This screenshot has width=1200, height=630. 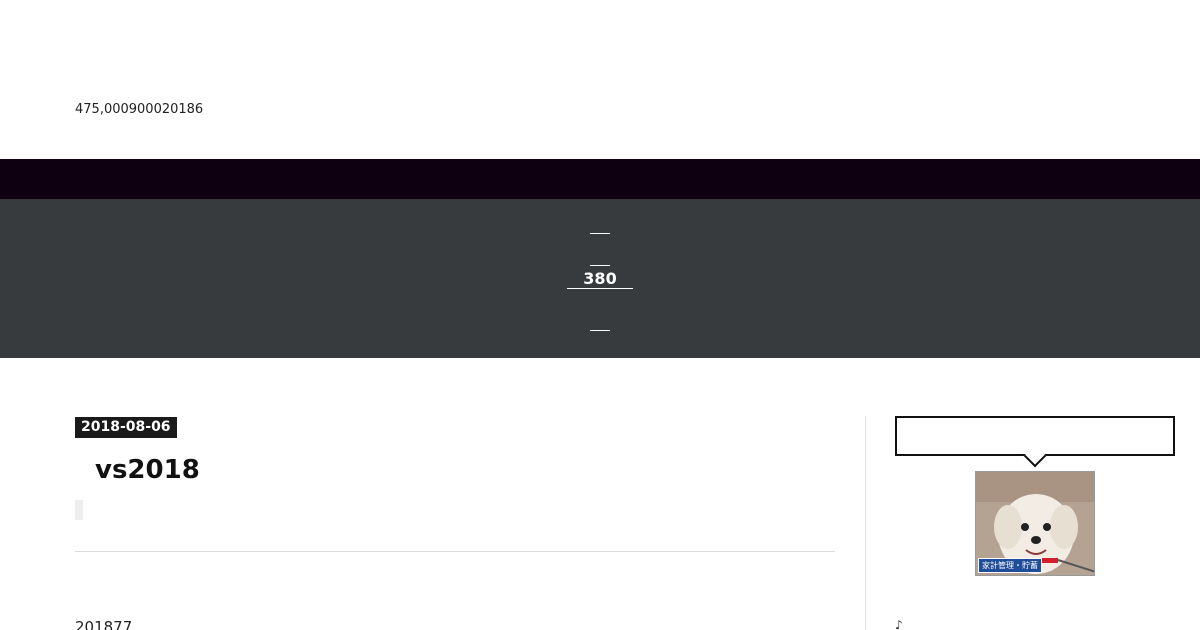 I want to click on nav-item-3: 380, so click(x=600, y=279).